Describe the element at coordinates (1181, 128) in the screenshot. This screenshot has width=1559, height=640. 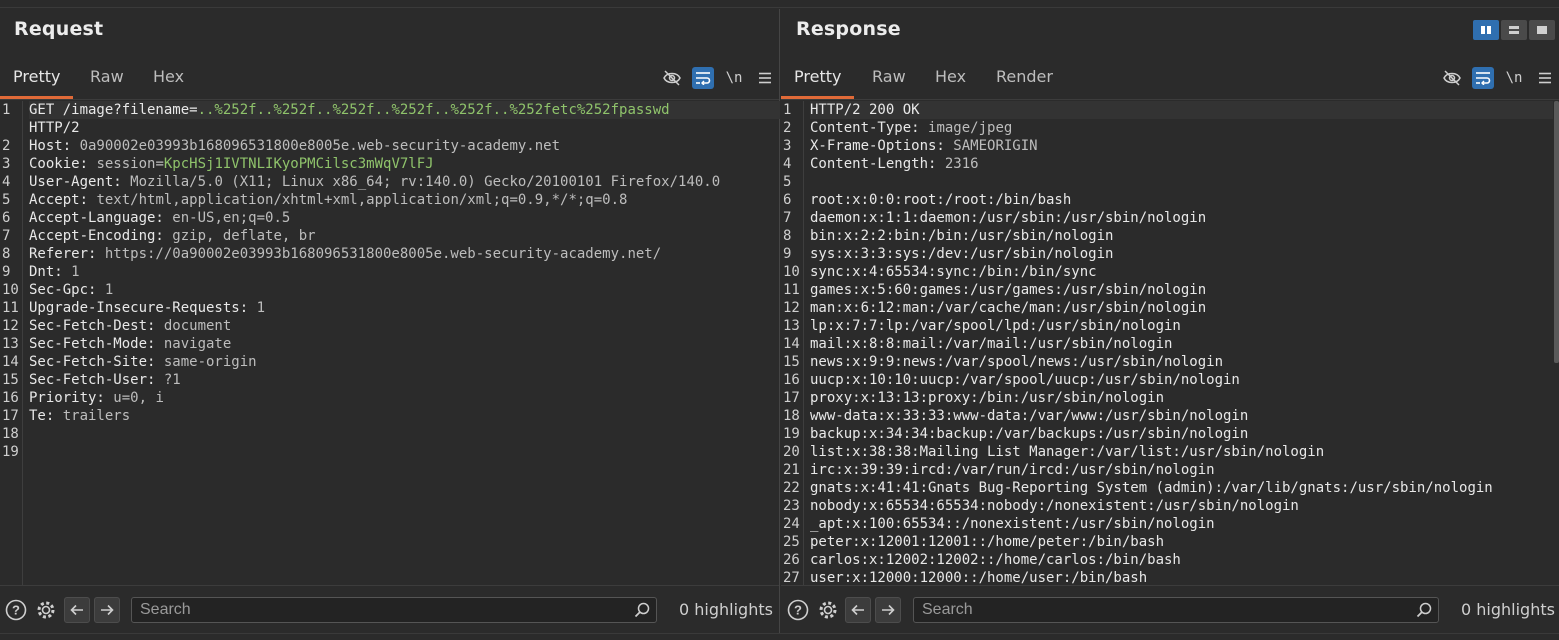
I see `code-line: Content-Type: image/jpeg` at that location.